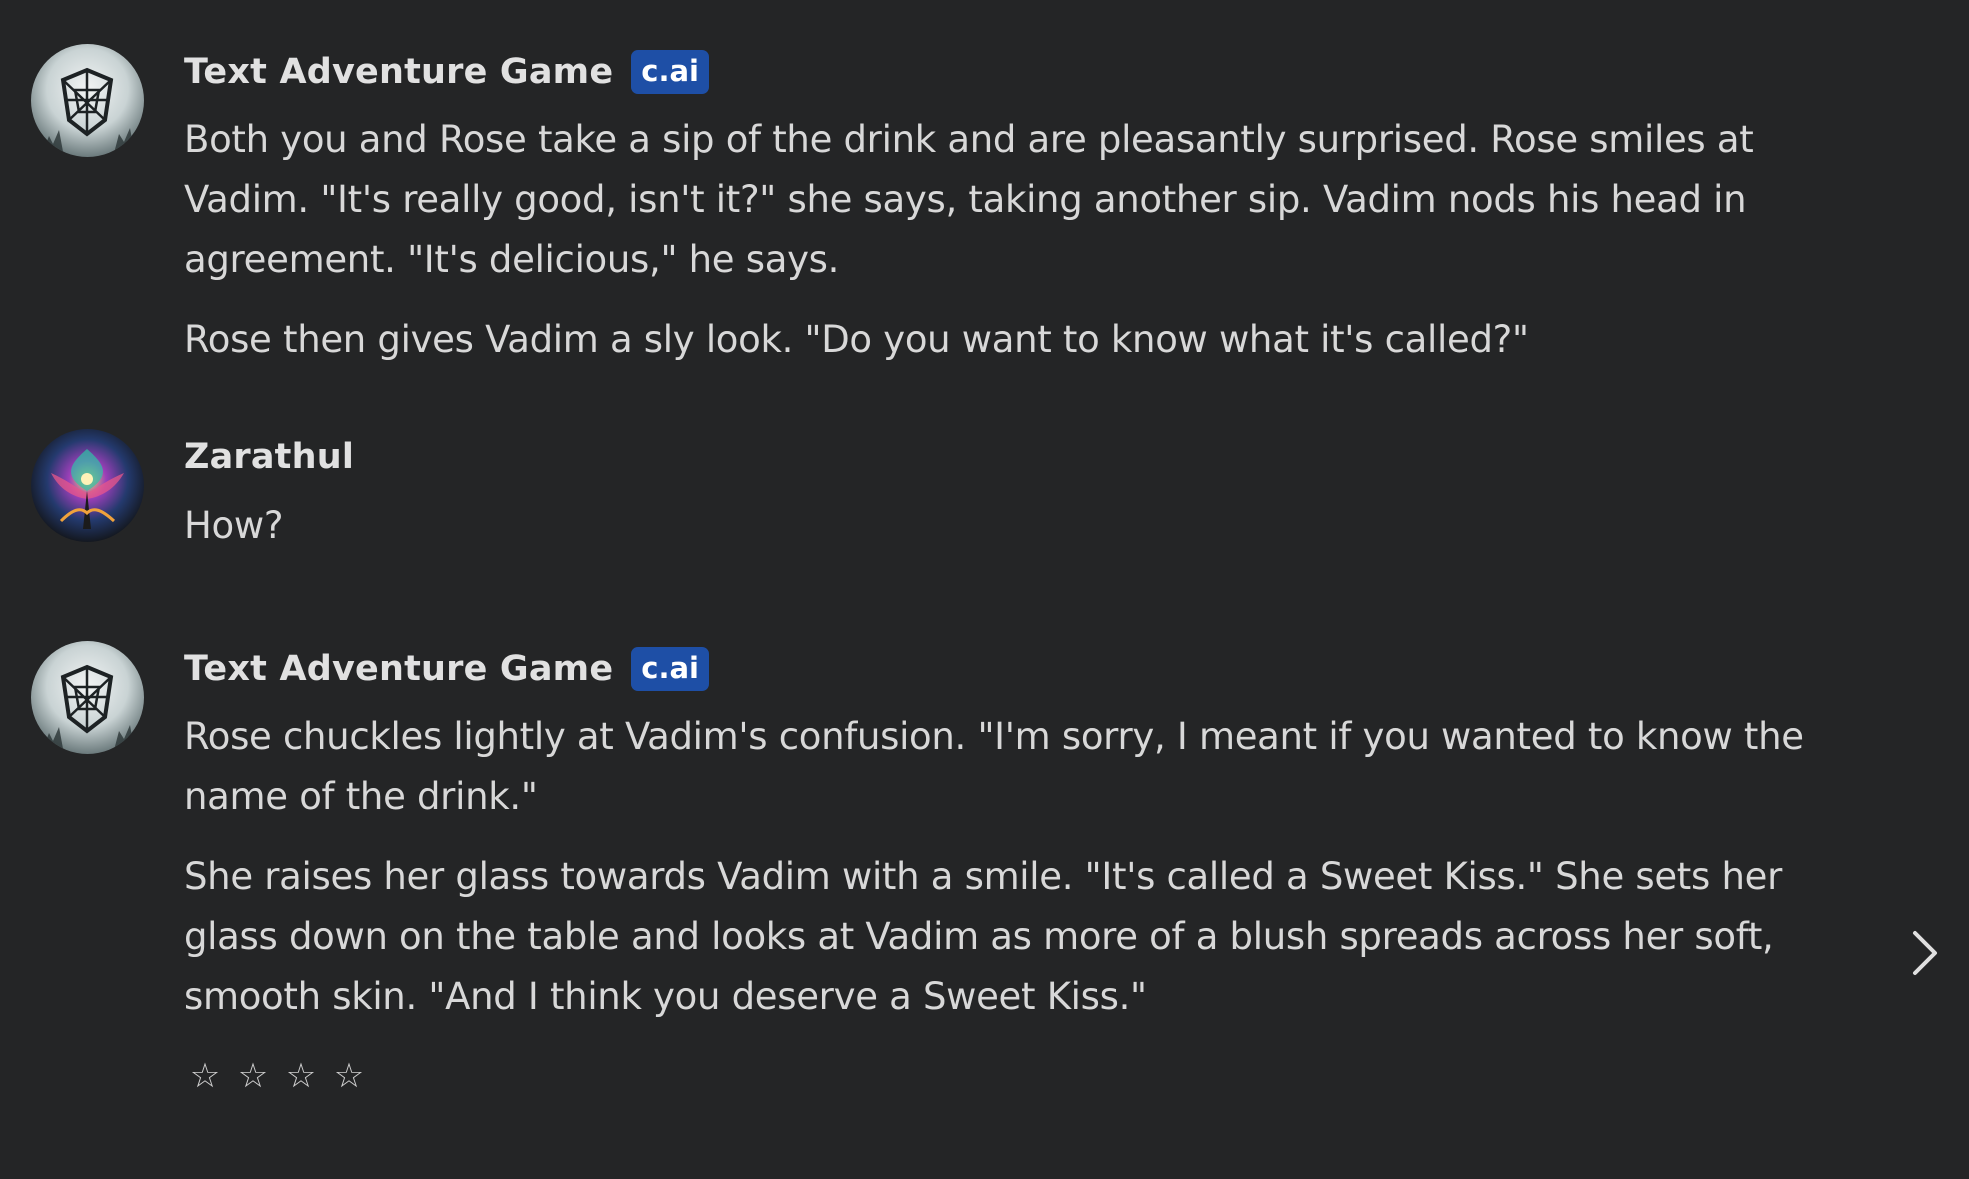 This screenshot has height=1179, width=1969. I want to click on message-header: Zarathul, so click(269, 457).